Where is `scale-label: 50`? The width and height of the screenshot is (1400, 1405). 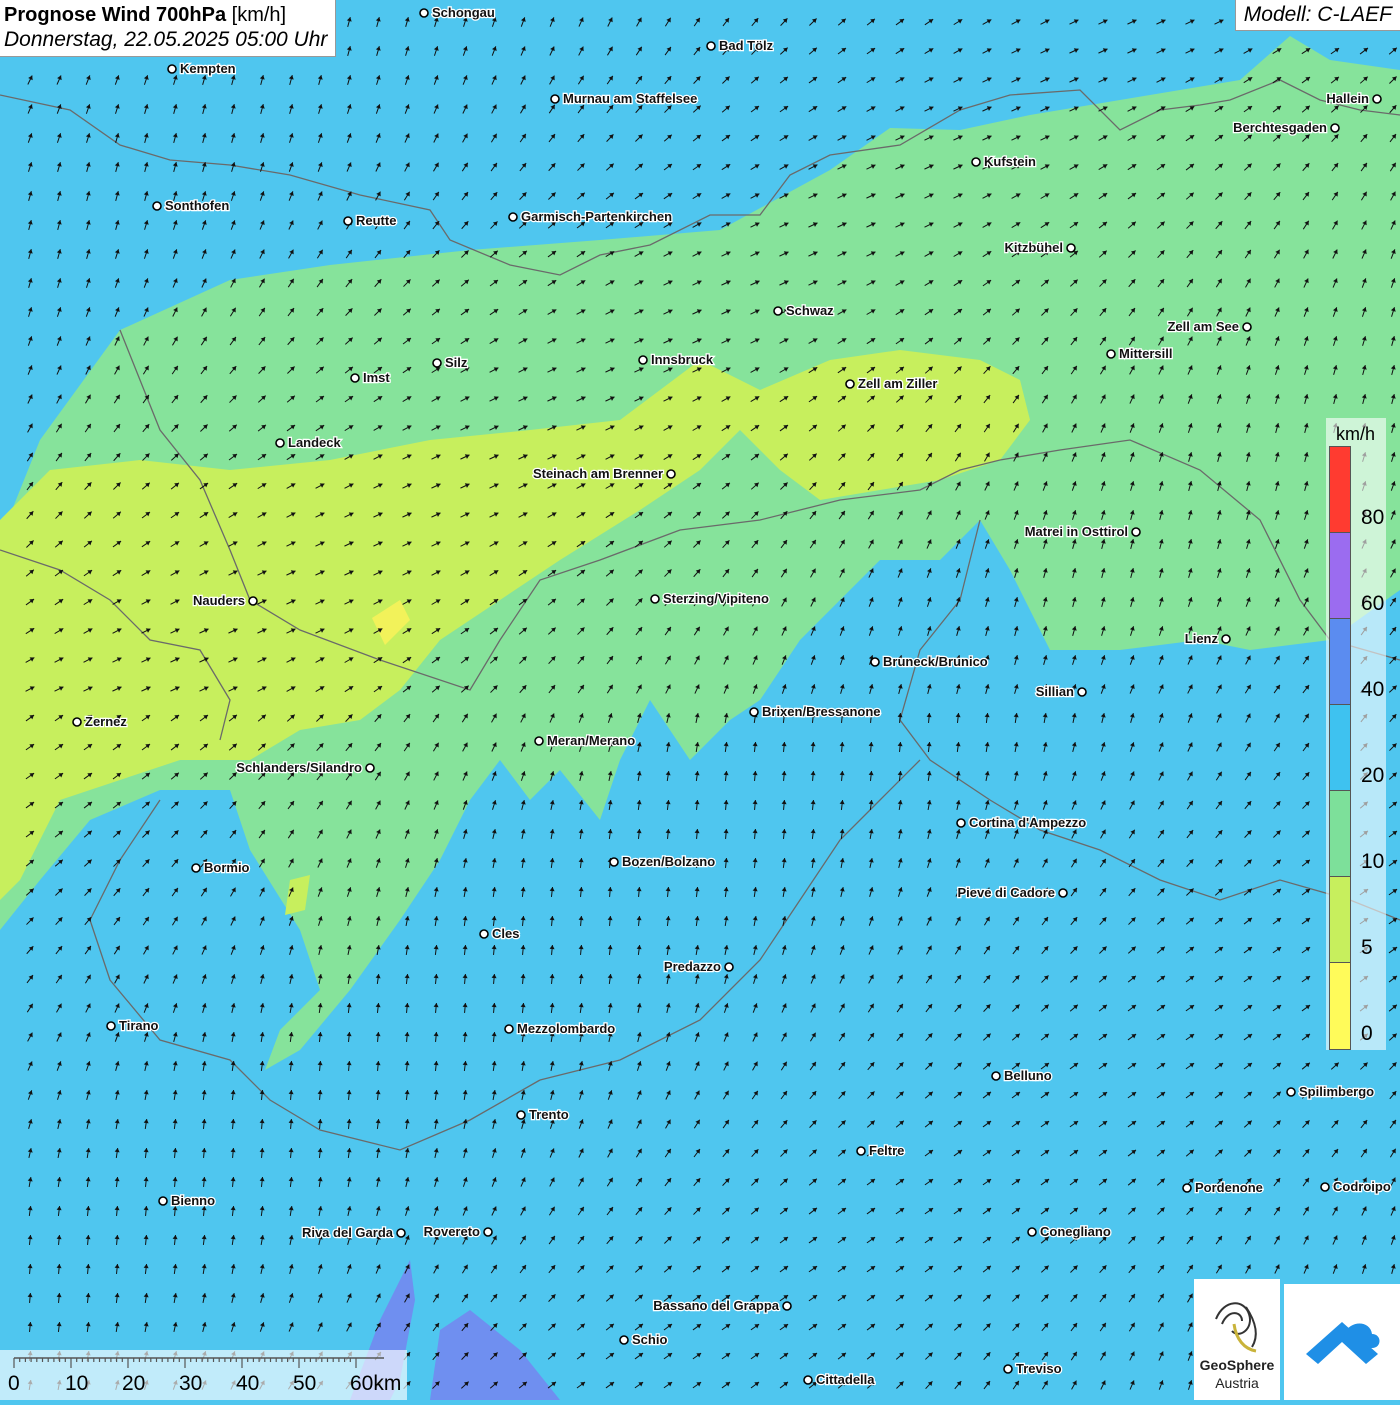
scale-label: 50 is located at coordinates (305, 1383).